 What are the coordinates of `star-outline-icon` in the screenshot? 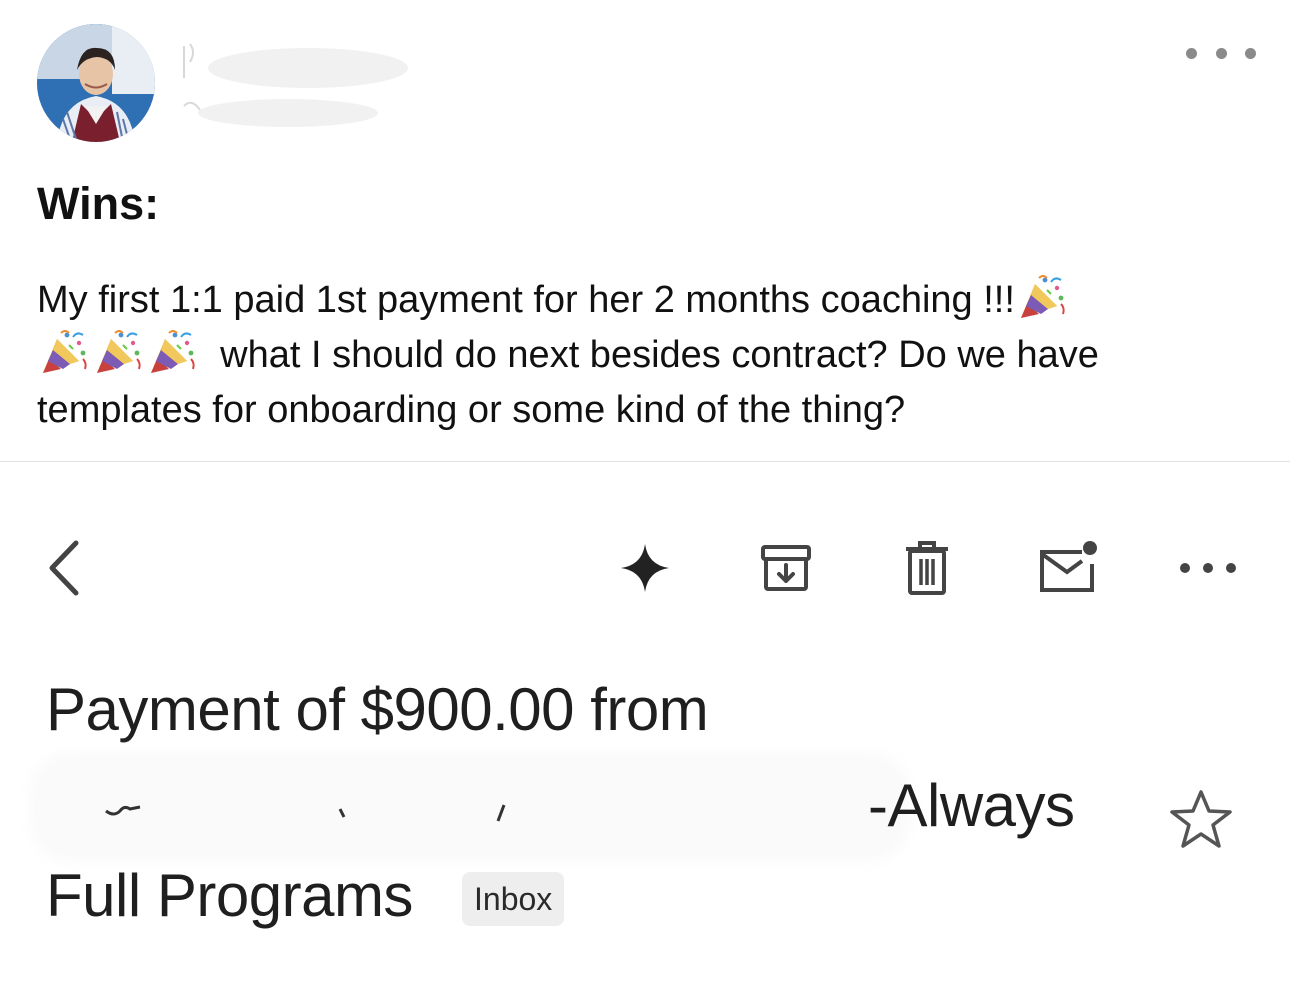 It's located at (1201, 819).